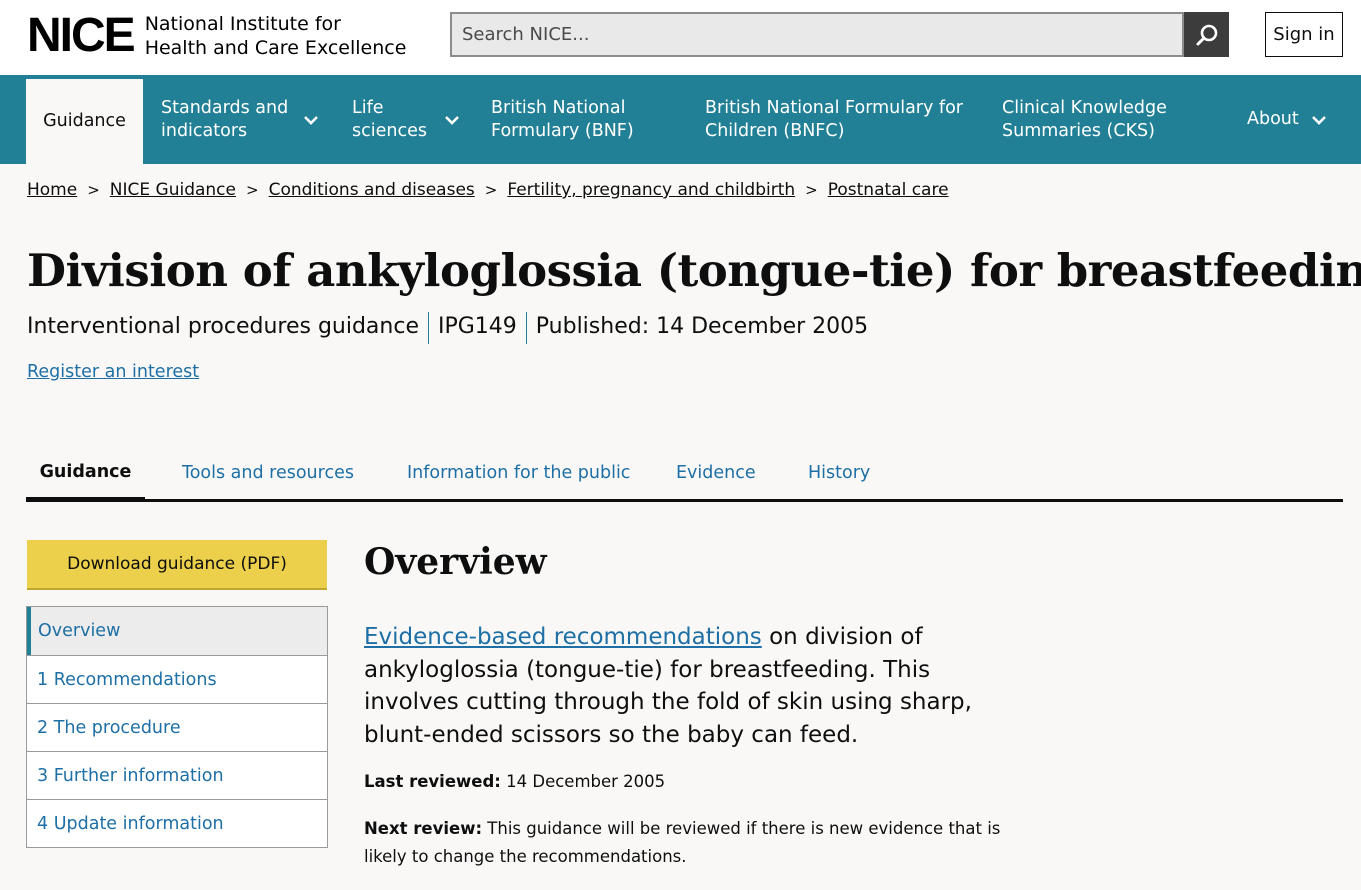 The image size is (1361, 890). I want to click on next-review-label: Next review:, so click(423, 828).